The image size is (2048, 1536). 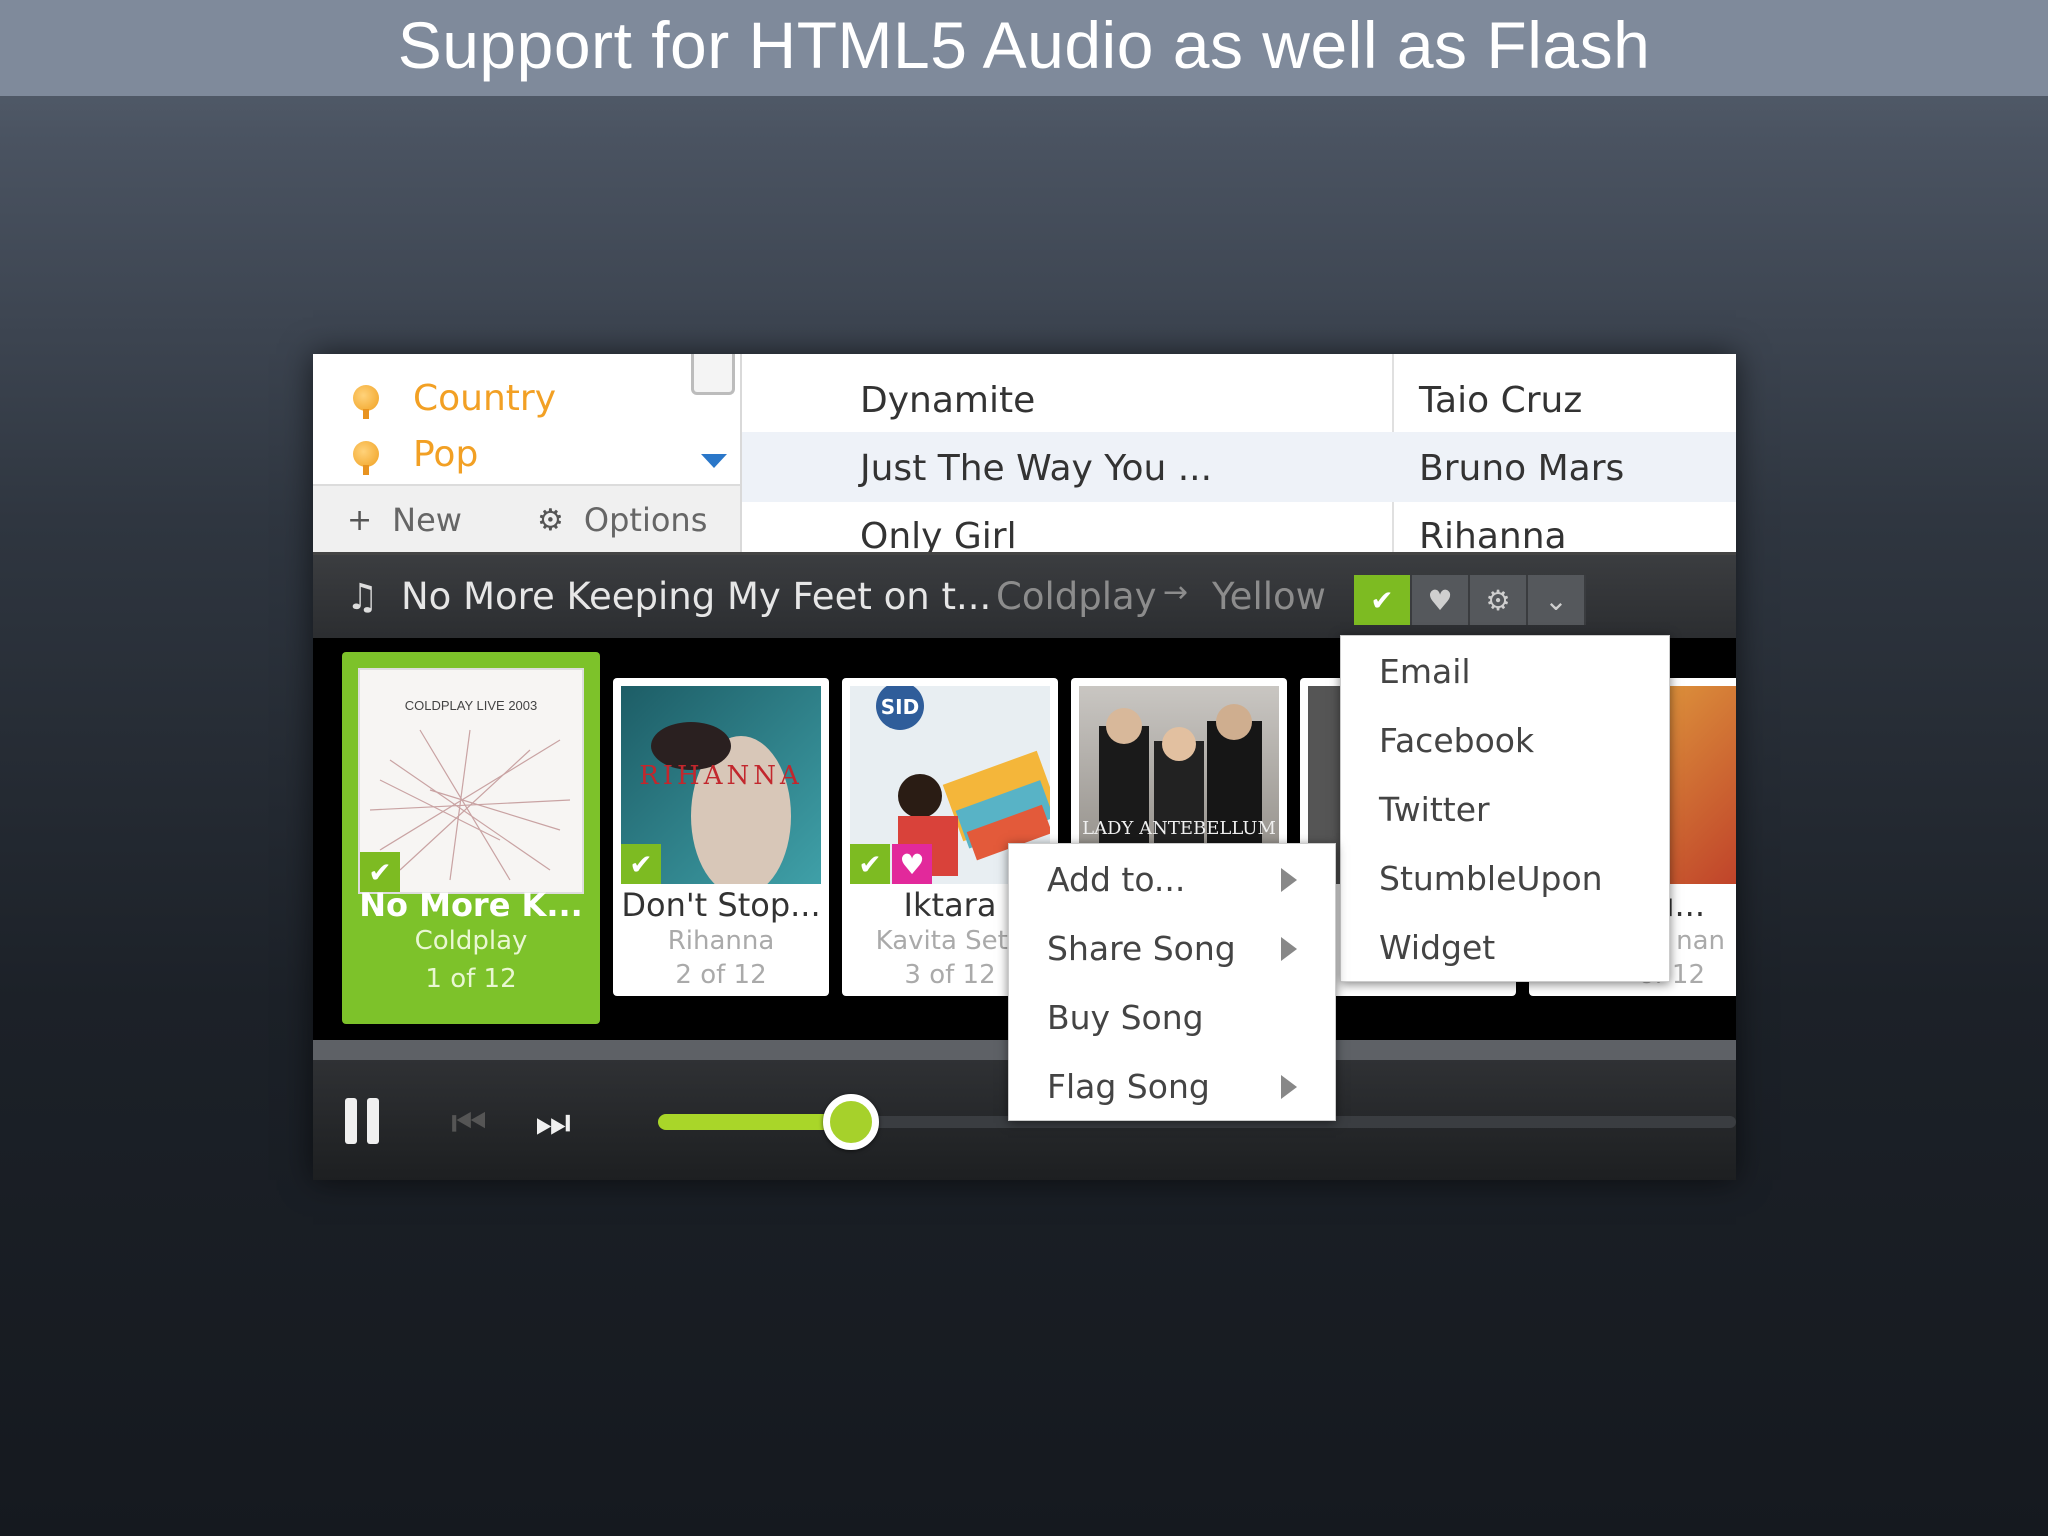 What do you see at coordinates (721, 776) in the screenshot?
I see `svg-text: RIHANNA` at bounding box center [721, 776].